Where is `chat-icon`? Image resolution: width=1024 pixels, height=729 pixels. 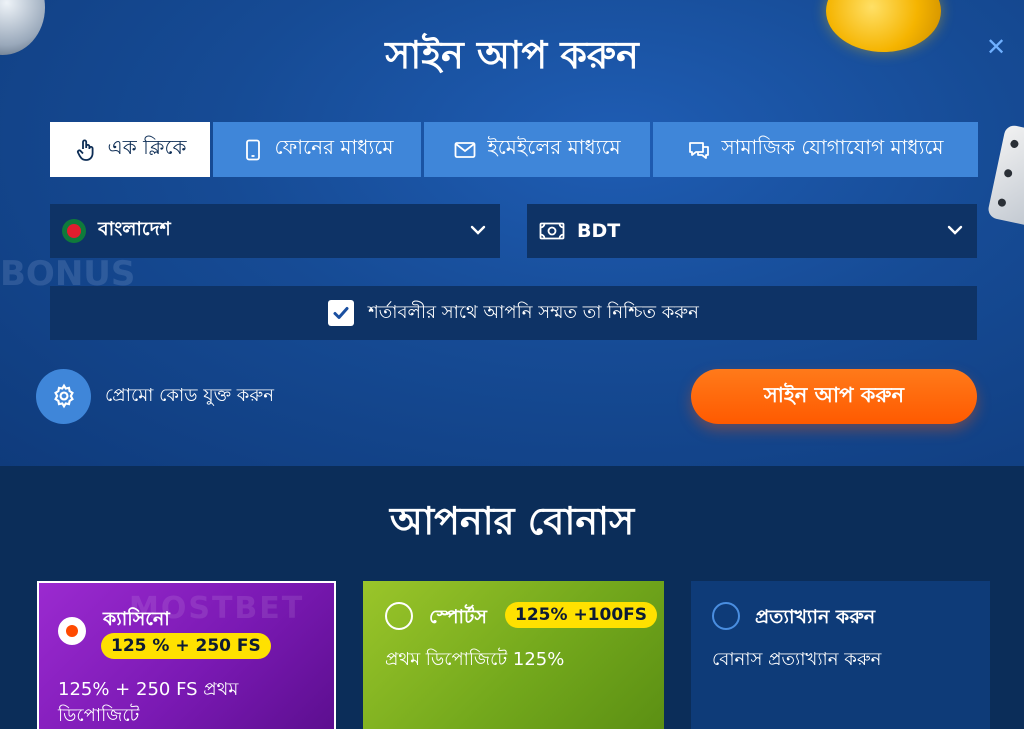
chat-icon is located at coordinates (699, 150).